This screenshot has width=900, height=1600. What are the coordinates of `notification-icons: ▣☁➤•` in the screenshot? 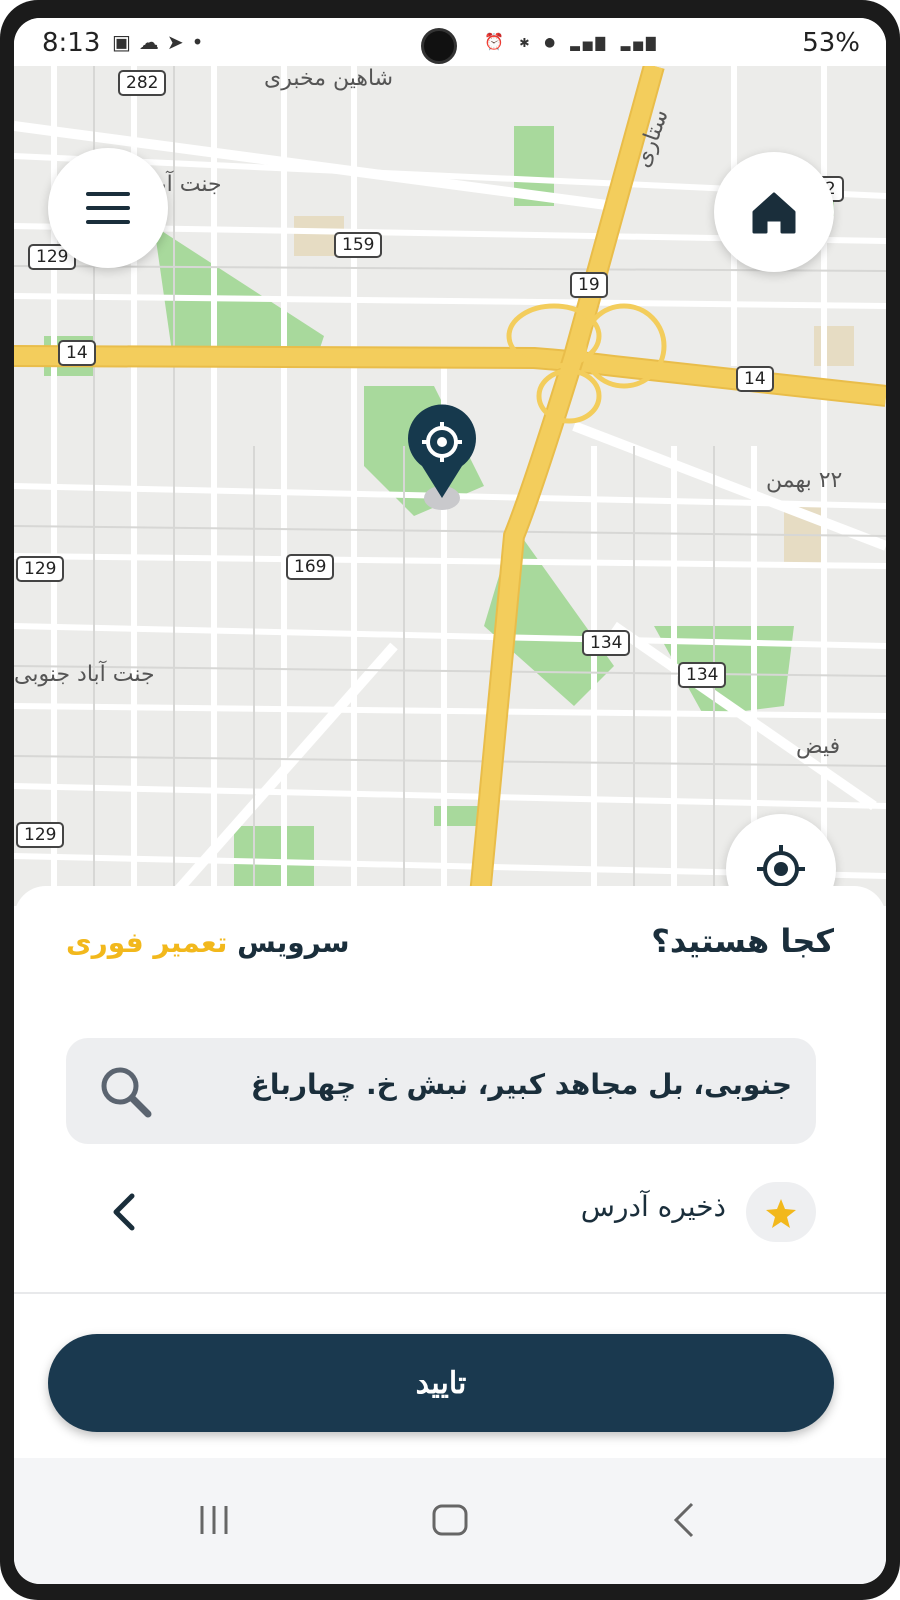 It's located at (162, 42).